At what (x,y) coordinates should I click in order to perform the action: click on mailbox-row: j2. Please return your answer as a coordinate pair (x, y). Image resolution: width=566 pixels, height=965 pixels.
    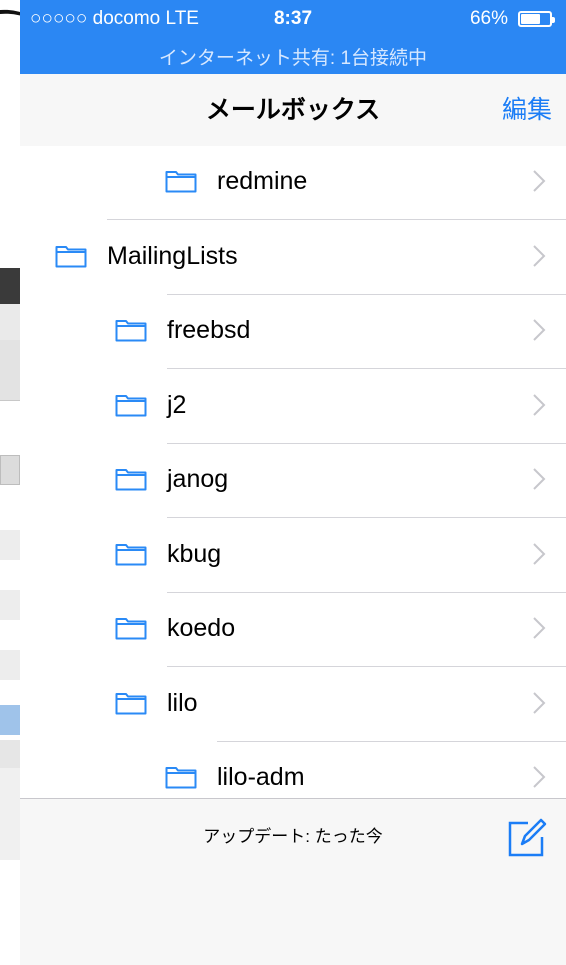
    Looking at the image, I should click on (293, 407).